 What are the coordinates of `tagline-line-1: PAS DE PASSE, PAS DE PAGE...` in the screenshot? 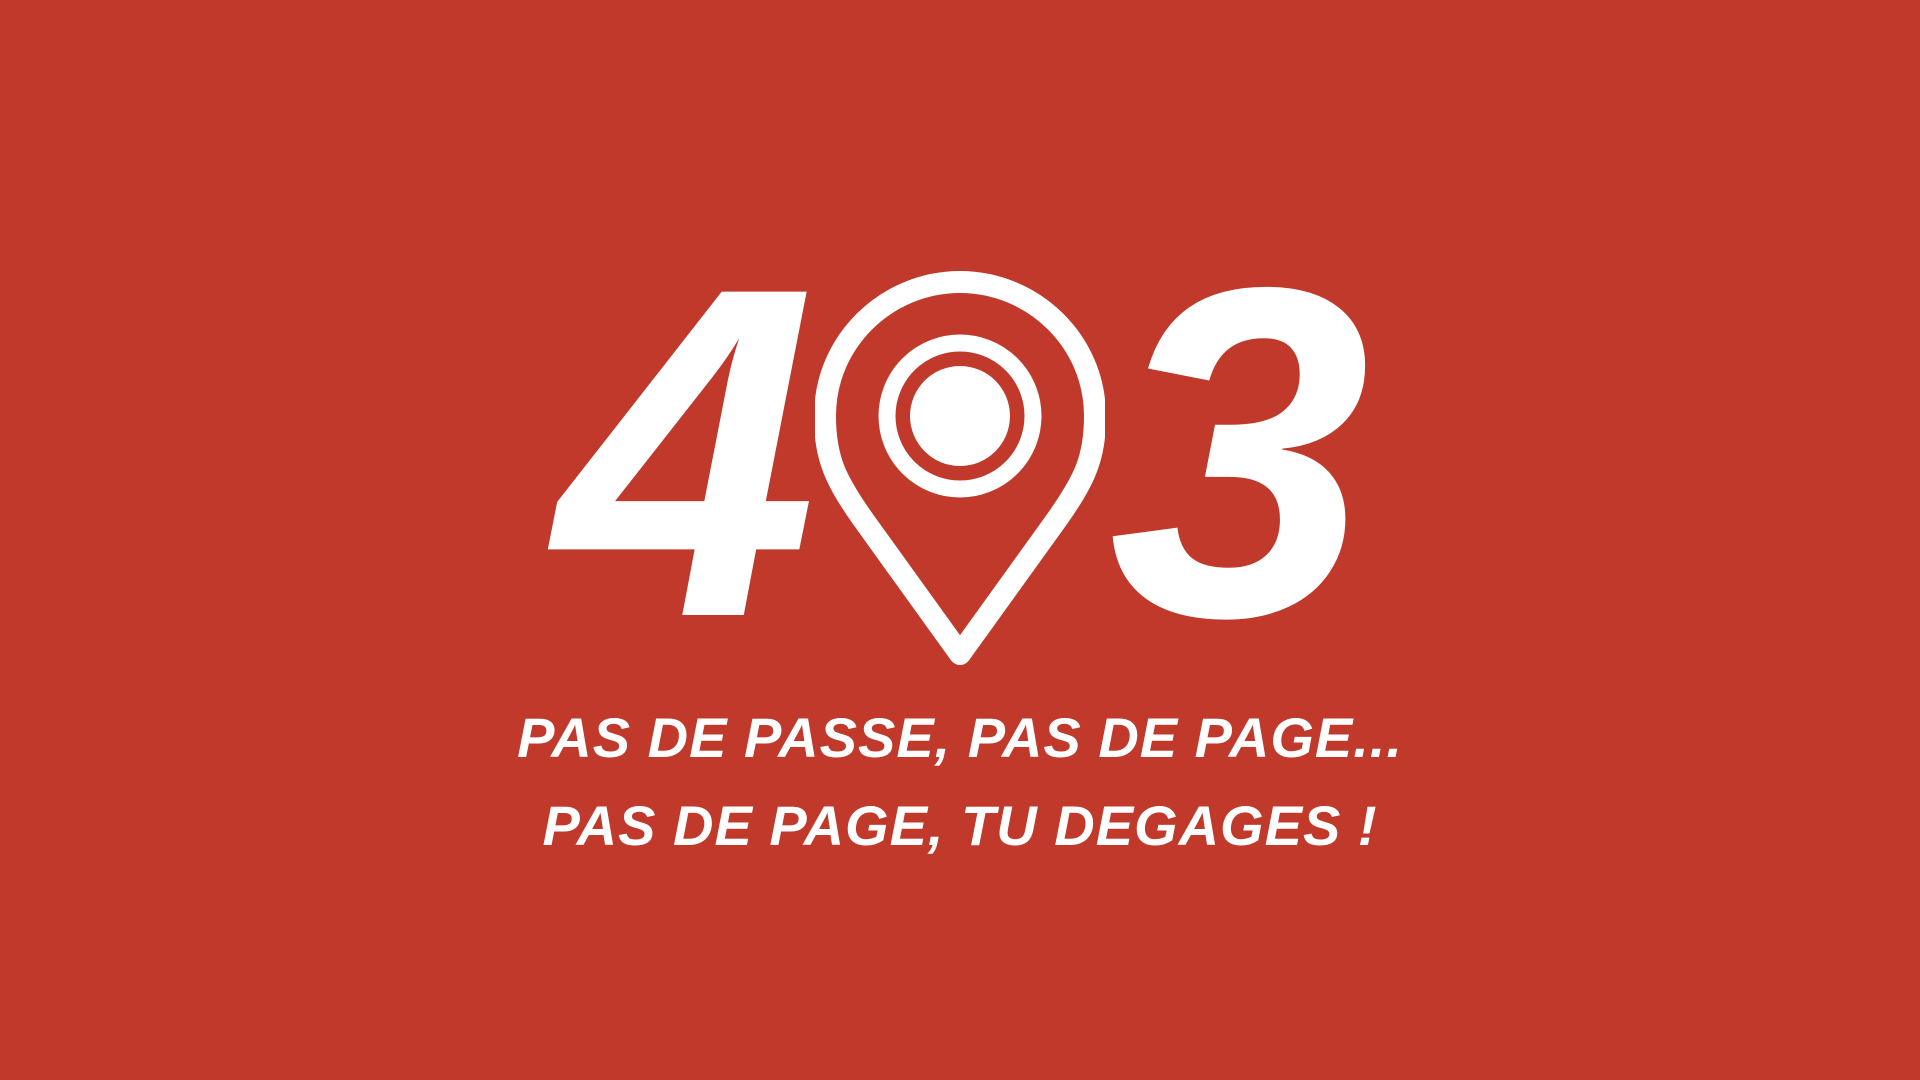 It's located at (960, 737).